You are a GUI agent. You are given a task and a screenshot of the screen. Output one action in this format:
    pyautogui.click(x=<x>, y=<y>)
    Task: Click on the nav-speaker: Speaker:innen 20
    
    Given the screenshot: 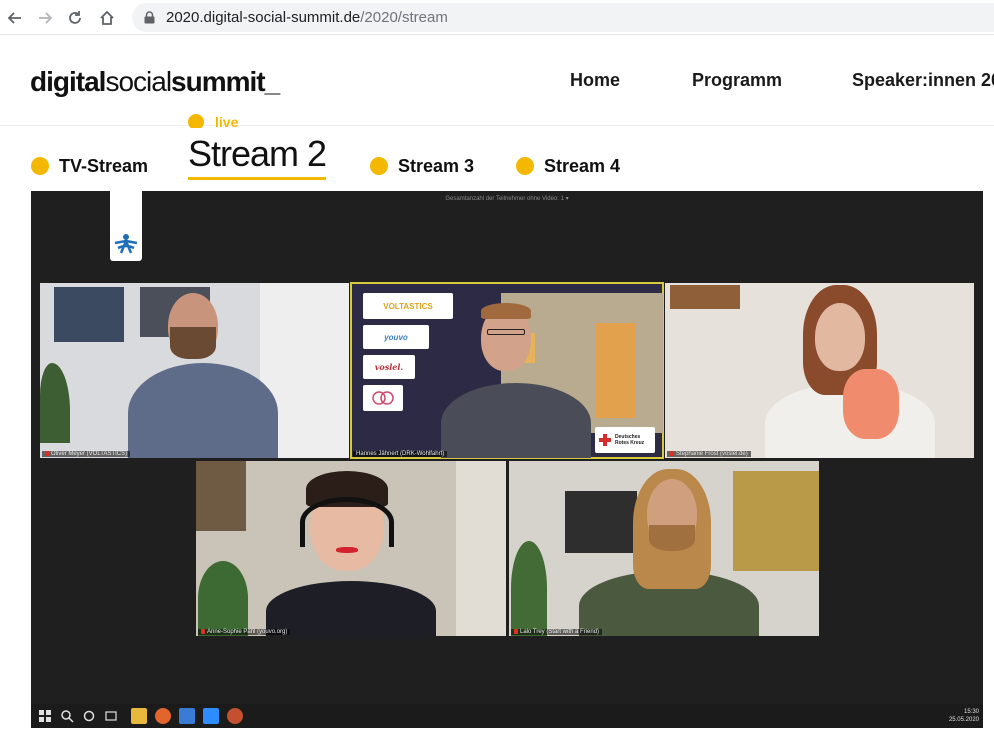 What is the action you would take?
    pyautogui.click(x=923, y=80)
    